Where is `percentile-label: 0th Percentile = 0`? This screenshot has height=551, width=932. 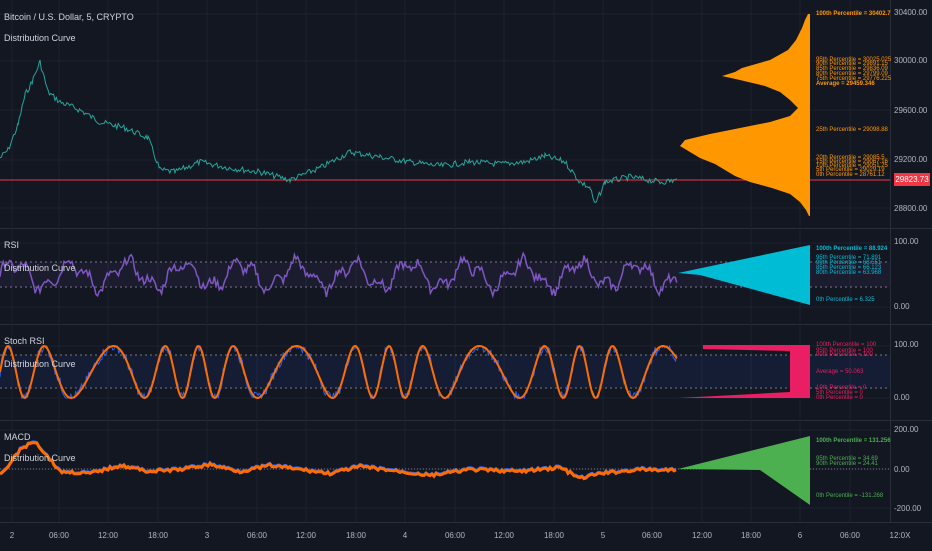
percentile-label: 0th Percentile = 0 is located at coordinates (839, 398).